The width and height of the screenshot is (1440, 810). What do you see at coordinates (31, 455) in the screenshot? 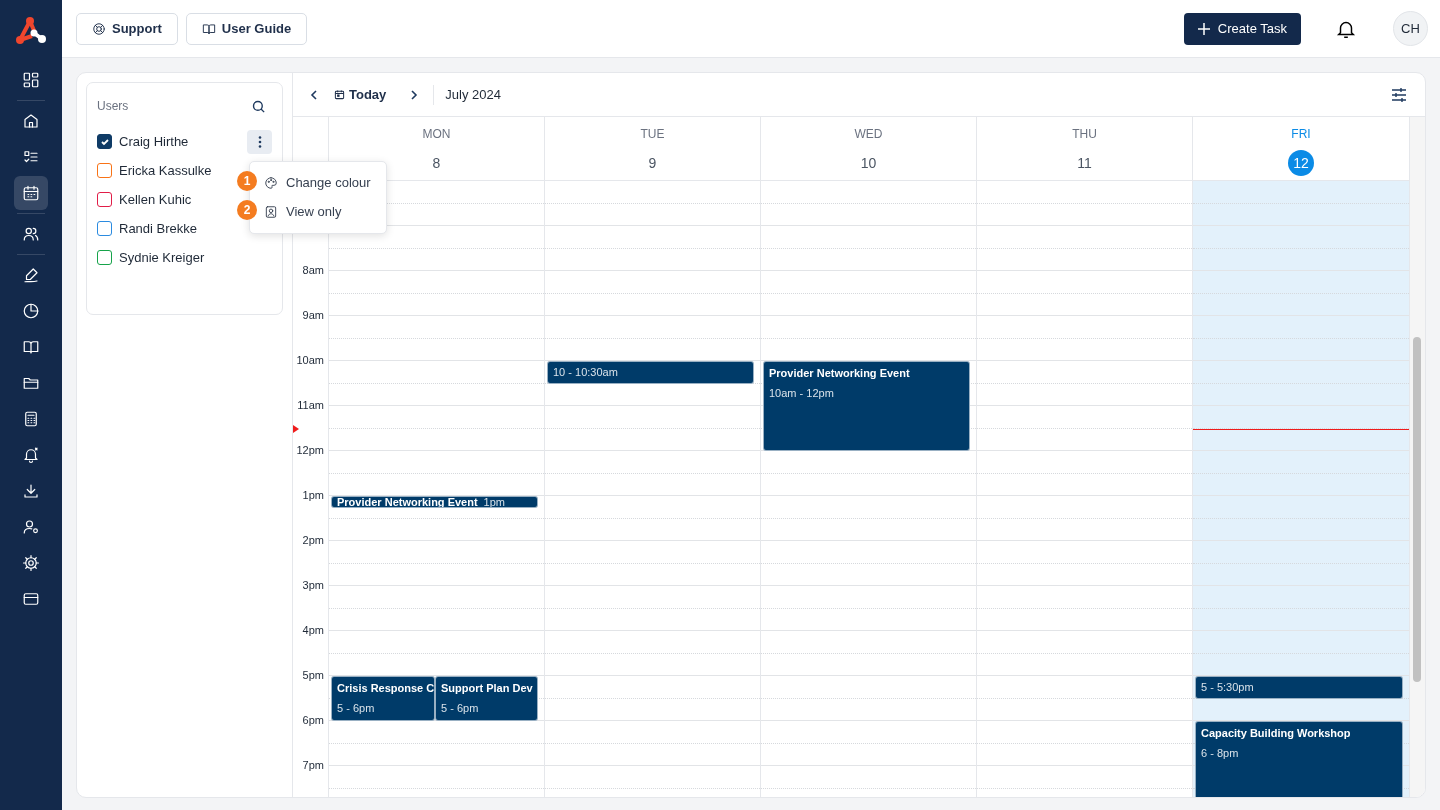
I see `bell-icon` at bounding box center [31, 455].